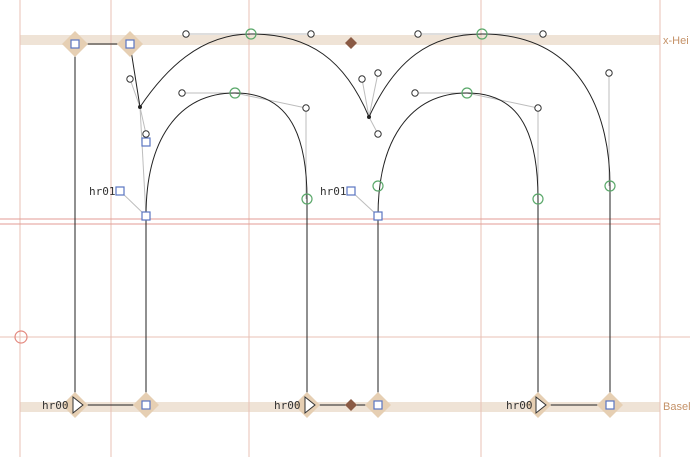 This screenshot has width=690, height=457. What do you see at coordinates (333, 191) in the screenshot?
I see `hint-label-round-2: hr01` at bounding box center [333, 191].